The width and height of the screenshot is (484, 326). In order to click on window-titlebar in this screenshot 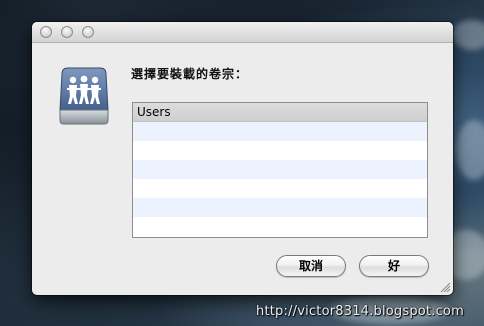, I will do `click(242, 32)`.